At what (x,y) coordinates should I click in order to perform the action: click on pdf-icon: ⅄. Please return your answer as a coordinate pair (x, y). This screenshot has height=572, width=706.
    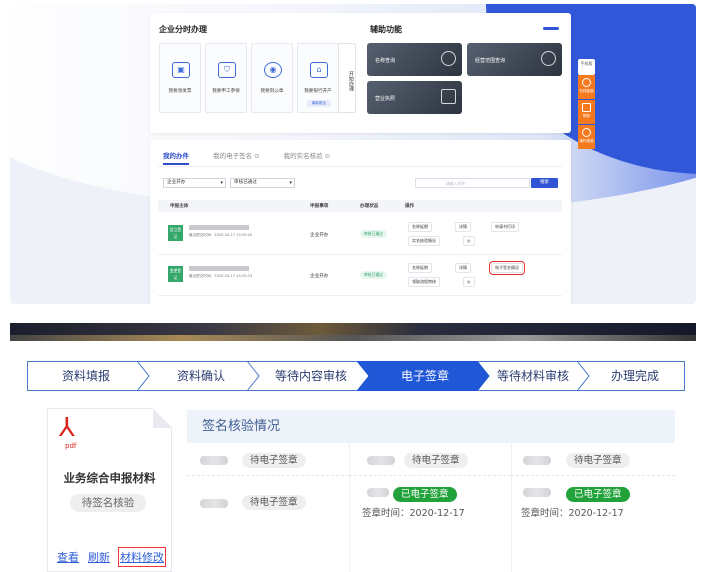
    Looking at the image, I should click on (67, 428).